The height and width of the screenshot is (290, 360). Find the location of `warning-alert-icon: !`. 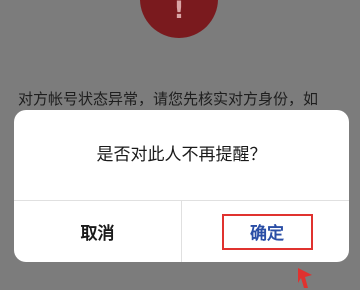

warning-alert-icon: ! is located at coordinates (179, 19).